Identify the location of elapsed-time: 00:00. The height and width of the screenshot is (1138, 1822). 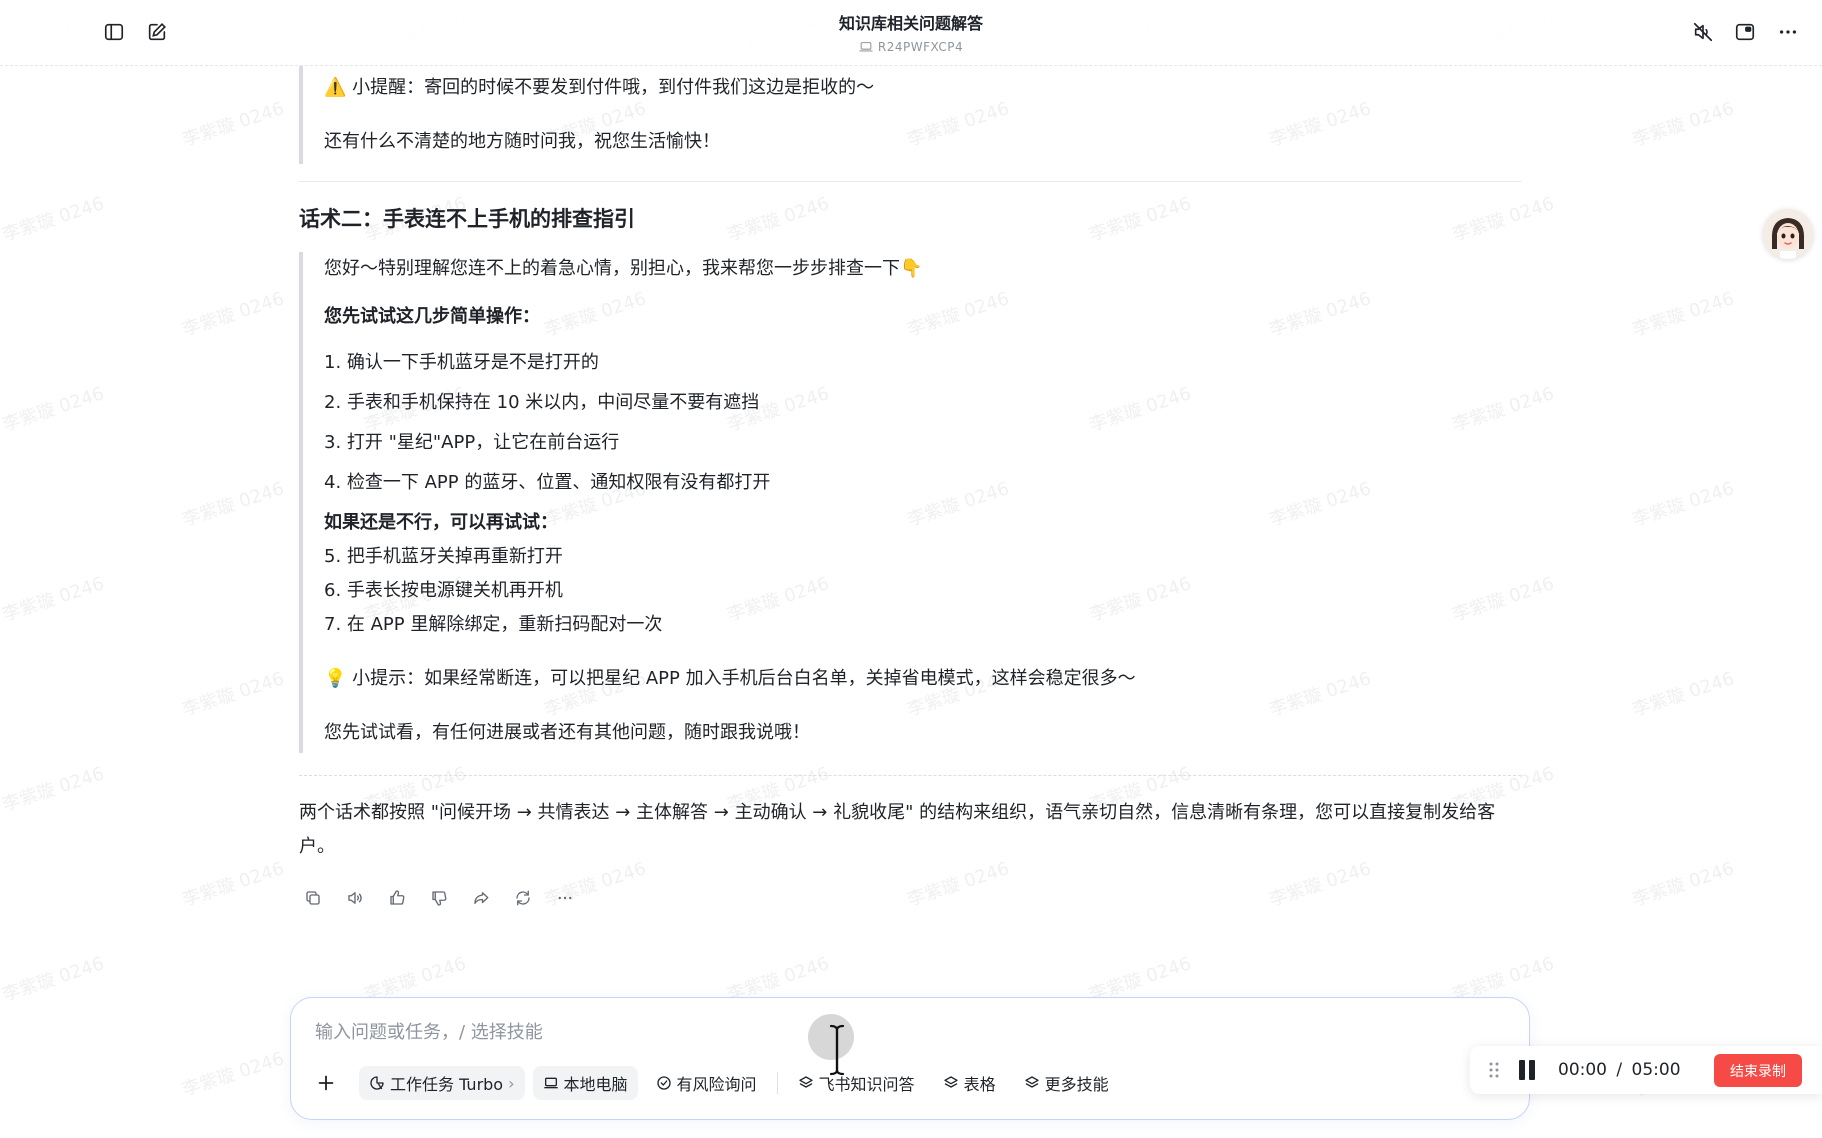
(1582, 1070).